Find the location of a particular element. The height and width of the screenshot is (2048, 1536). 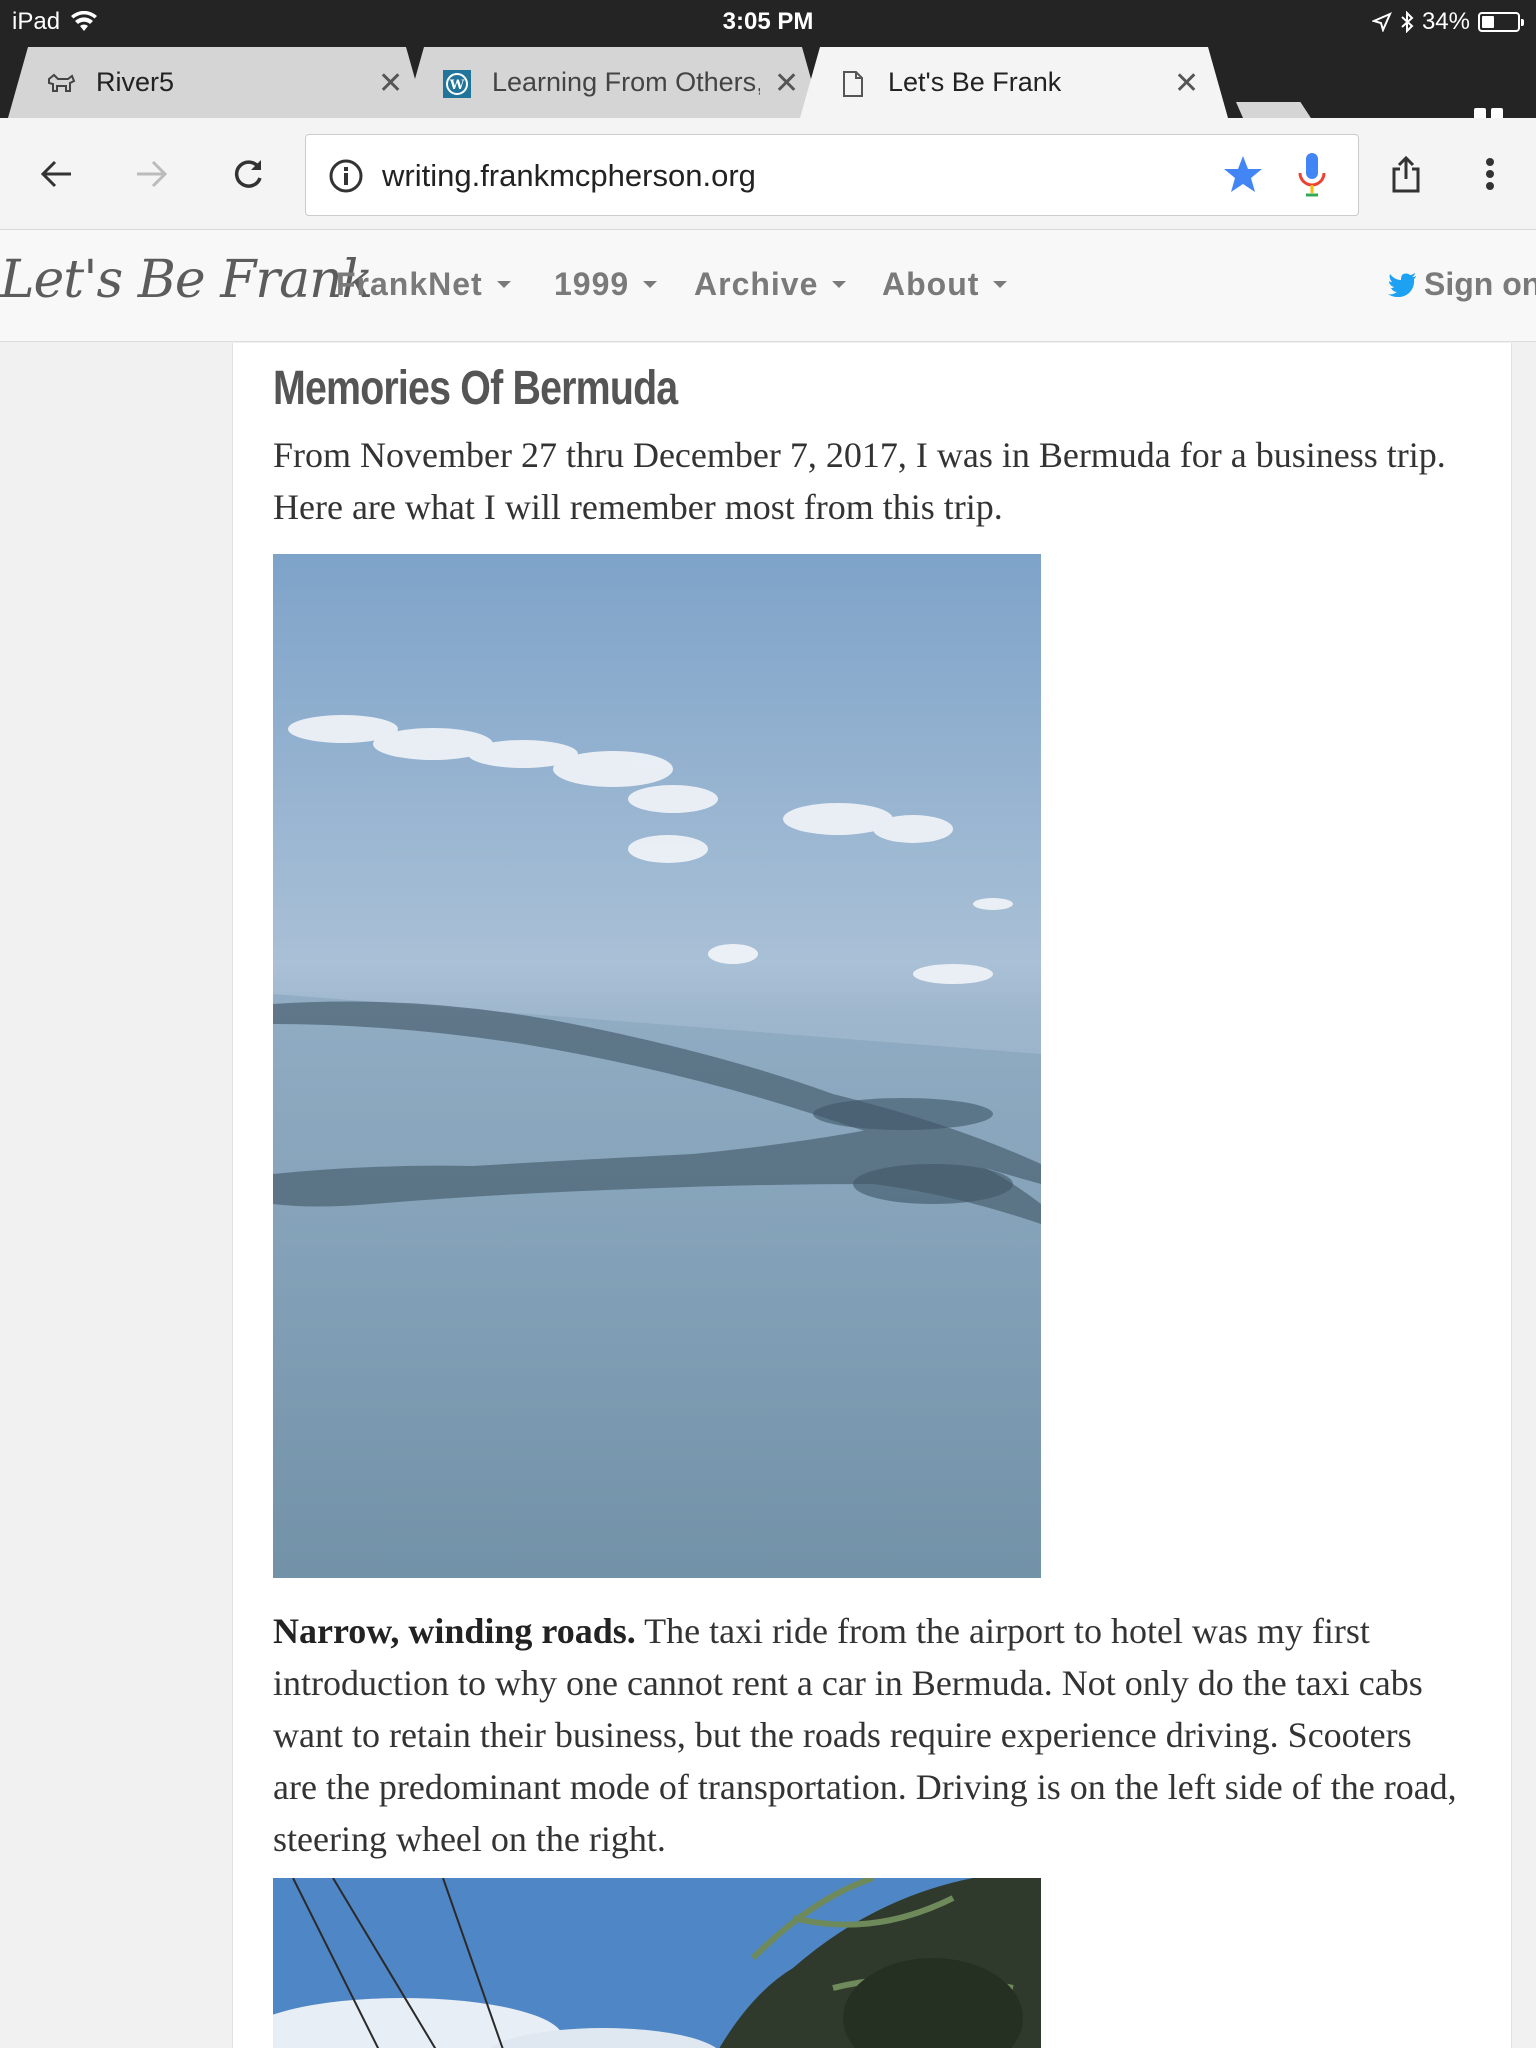

nav-label: 1999 is located at coordinates (592, 284).